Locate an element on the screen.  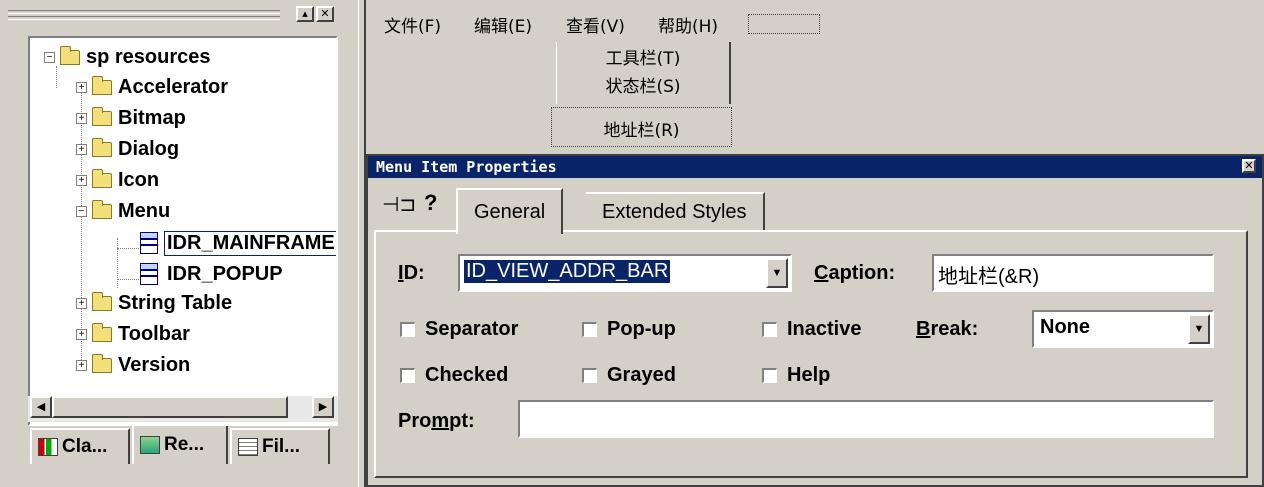
break-combobox: None ▼ is located at coordinates (1123, 329).